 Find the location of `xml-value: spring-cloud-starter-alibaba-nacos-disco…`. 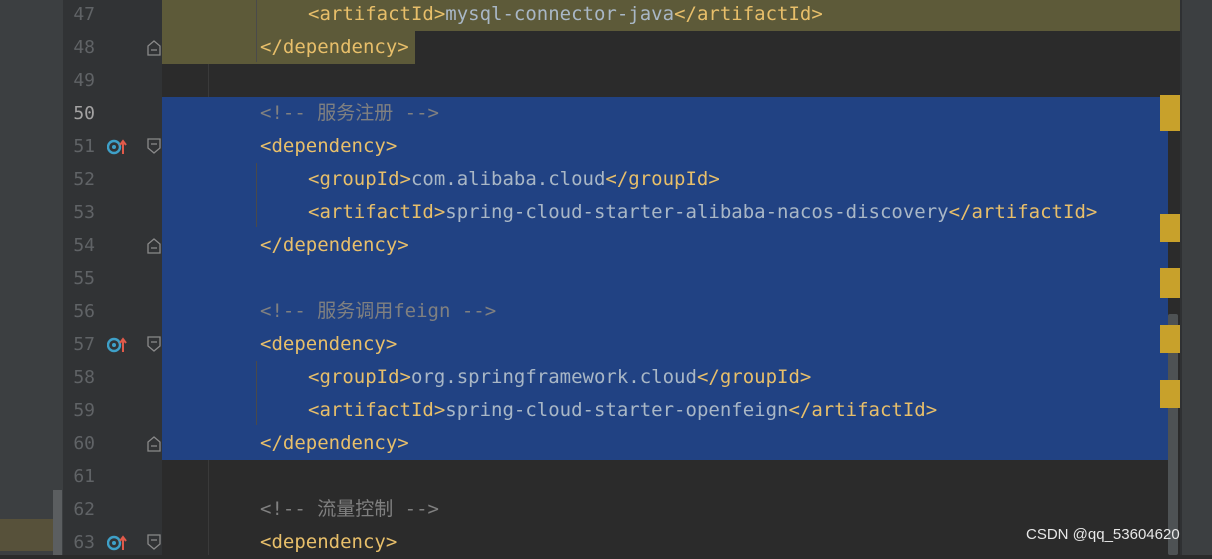

xml-value: spring-cloud-starter-alibaba-nacos-disco… is located at coordinates (697, 212).